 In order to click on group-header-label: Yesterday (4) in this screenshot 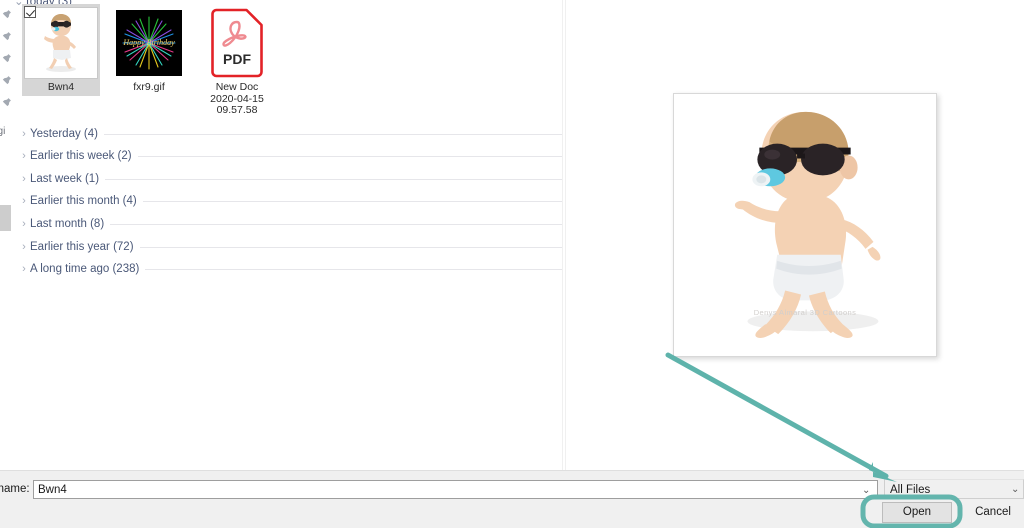, I will do `click(64, 134)`.